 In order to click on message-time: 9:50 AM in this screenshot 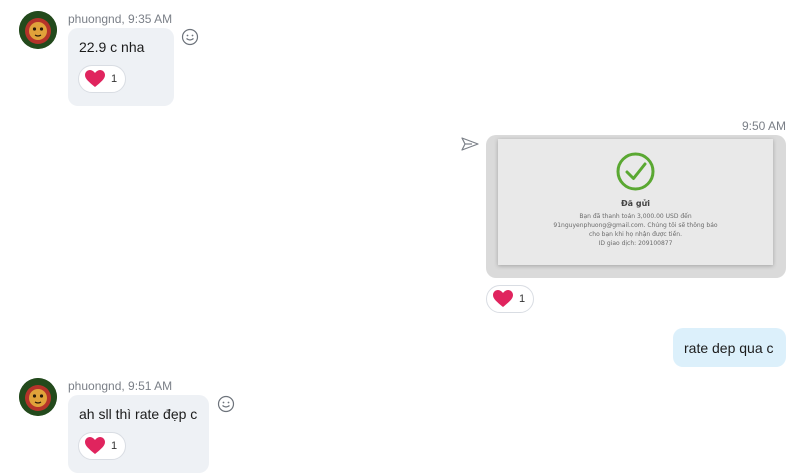, I will do `click(764, 126)`.